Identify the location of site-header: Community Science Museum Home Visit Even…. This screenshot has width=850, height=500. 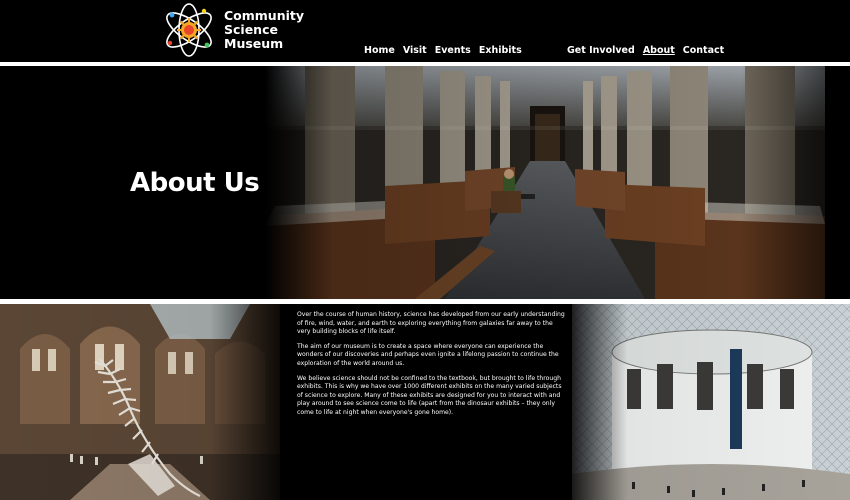
(425, 31).